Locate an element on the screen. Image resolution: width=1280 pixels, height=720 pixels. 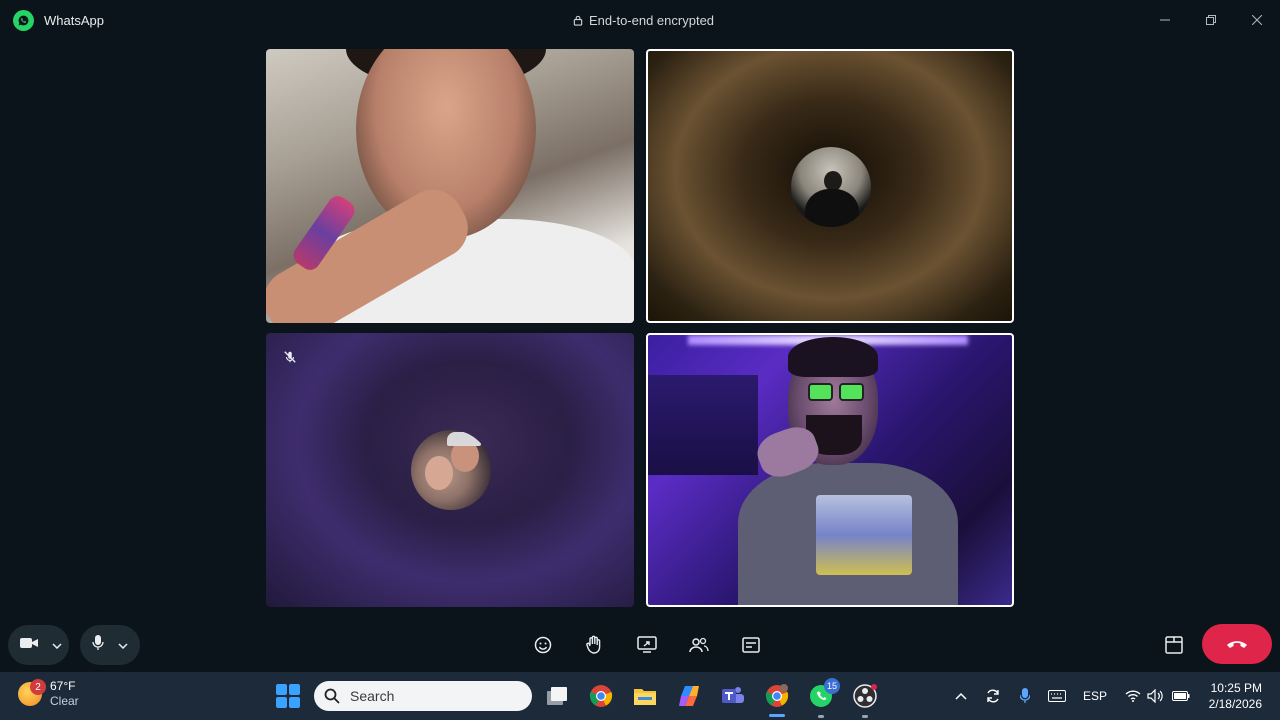
restore-icon is located at coordinates (1211, 20).